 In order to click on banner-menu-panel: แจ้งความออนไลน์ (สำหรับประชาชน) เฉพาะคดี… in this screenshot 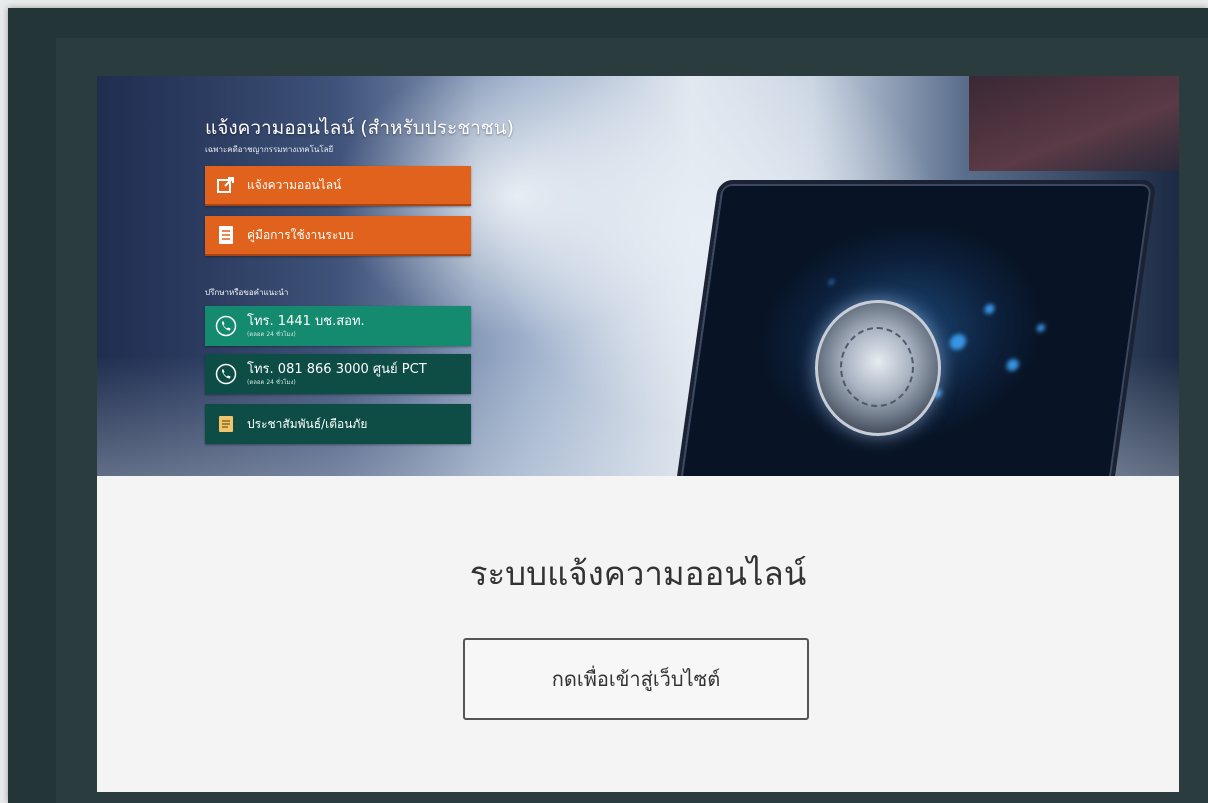, I will do `click(360, 280)`.